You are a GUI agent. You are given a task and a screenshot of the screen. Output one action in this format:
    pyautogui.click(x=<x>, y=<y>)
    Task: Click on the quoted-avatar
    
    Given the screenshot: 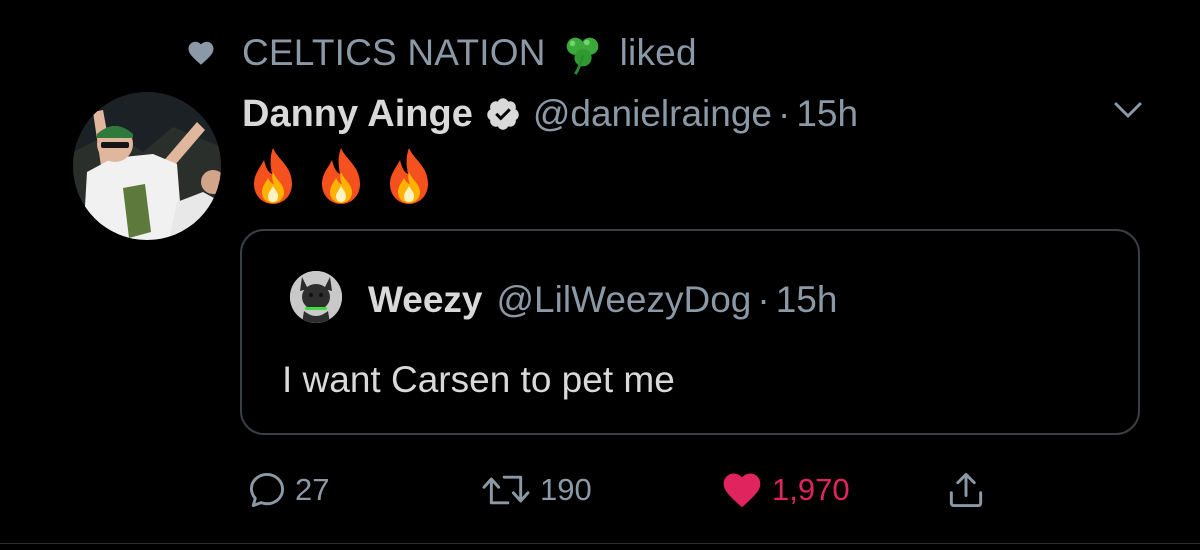 What is the action you would take?
    pyautogui.click(x=316, y=297)
    